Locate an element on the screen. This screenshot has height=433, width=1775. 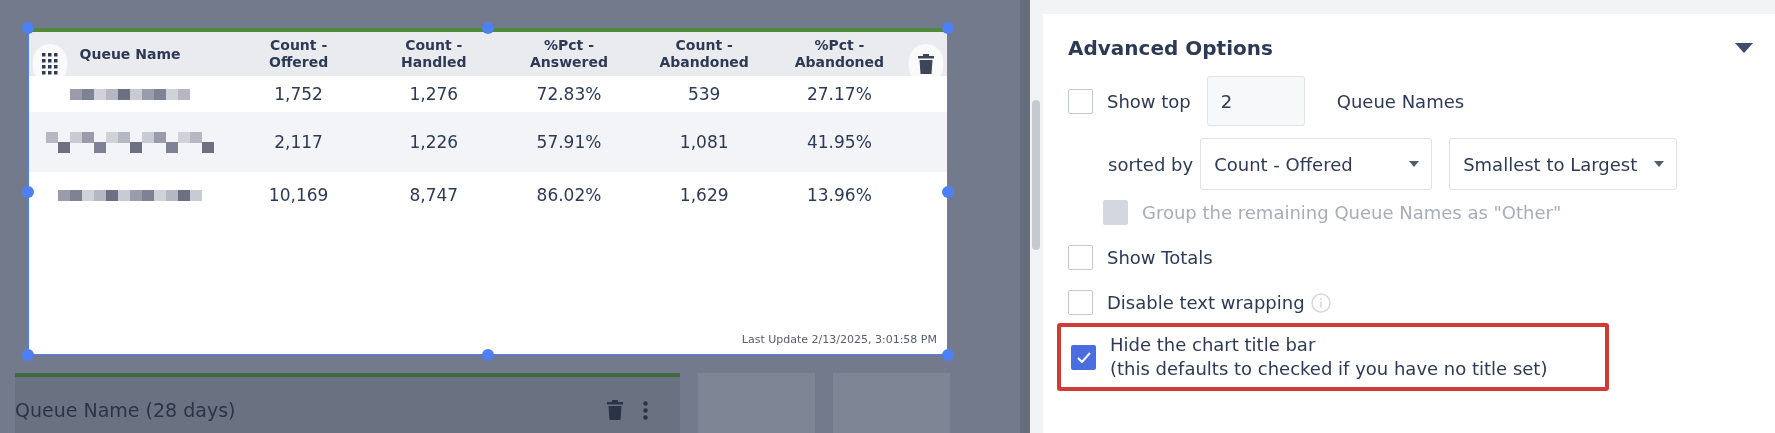
column-header: Count - Offered is located at coordinates (299, 54).